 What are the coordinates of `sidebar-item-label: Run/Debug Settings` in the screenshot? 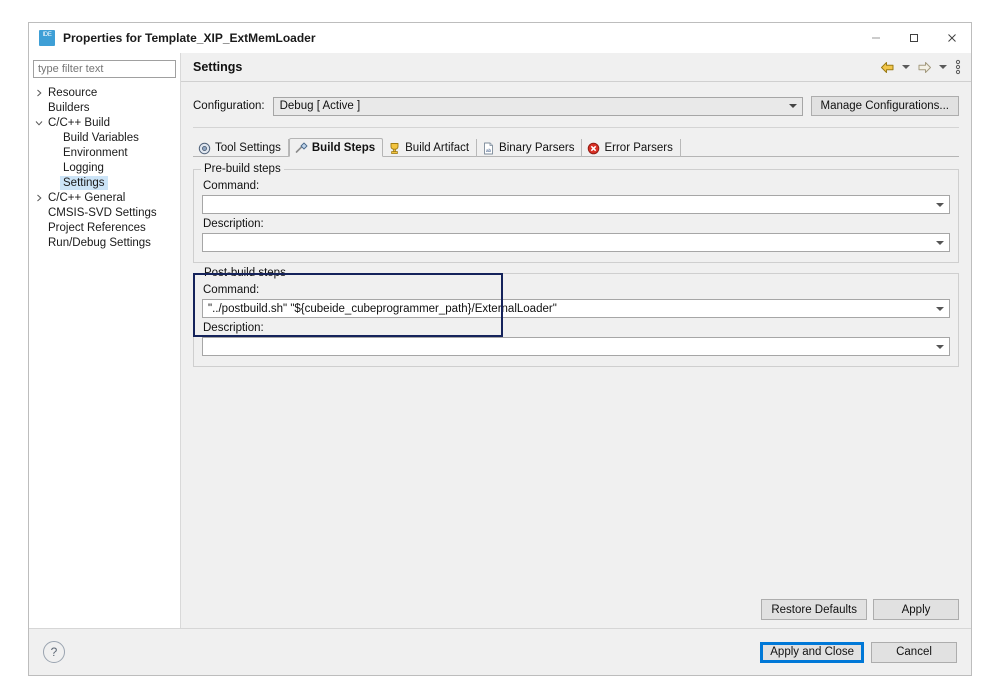 It's located at (99, 242).